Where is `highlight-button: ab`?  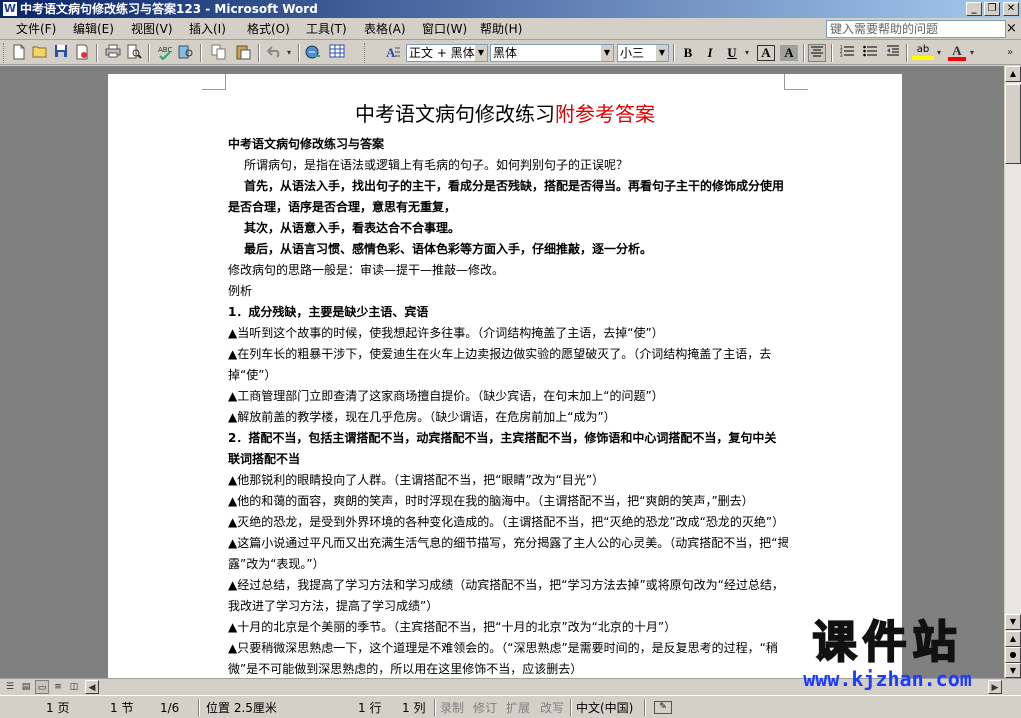
highlight-button: ab is located at coordinates (923, 53).